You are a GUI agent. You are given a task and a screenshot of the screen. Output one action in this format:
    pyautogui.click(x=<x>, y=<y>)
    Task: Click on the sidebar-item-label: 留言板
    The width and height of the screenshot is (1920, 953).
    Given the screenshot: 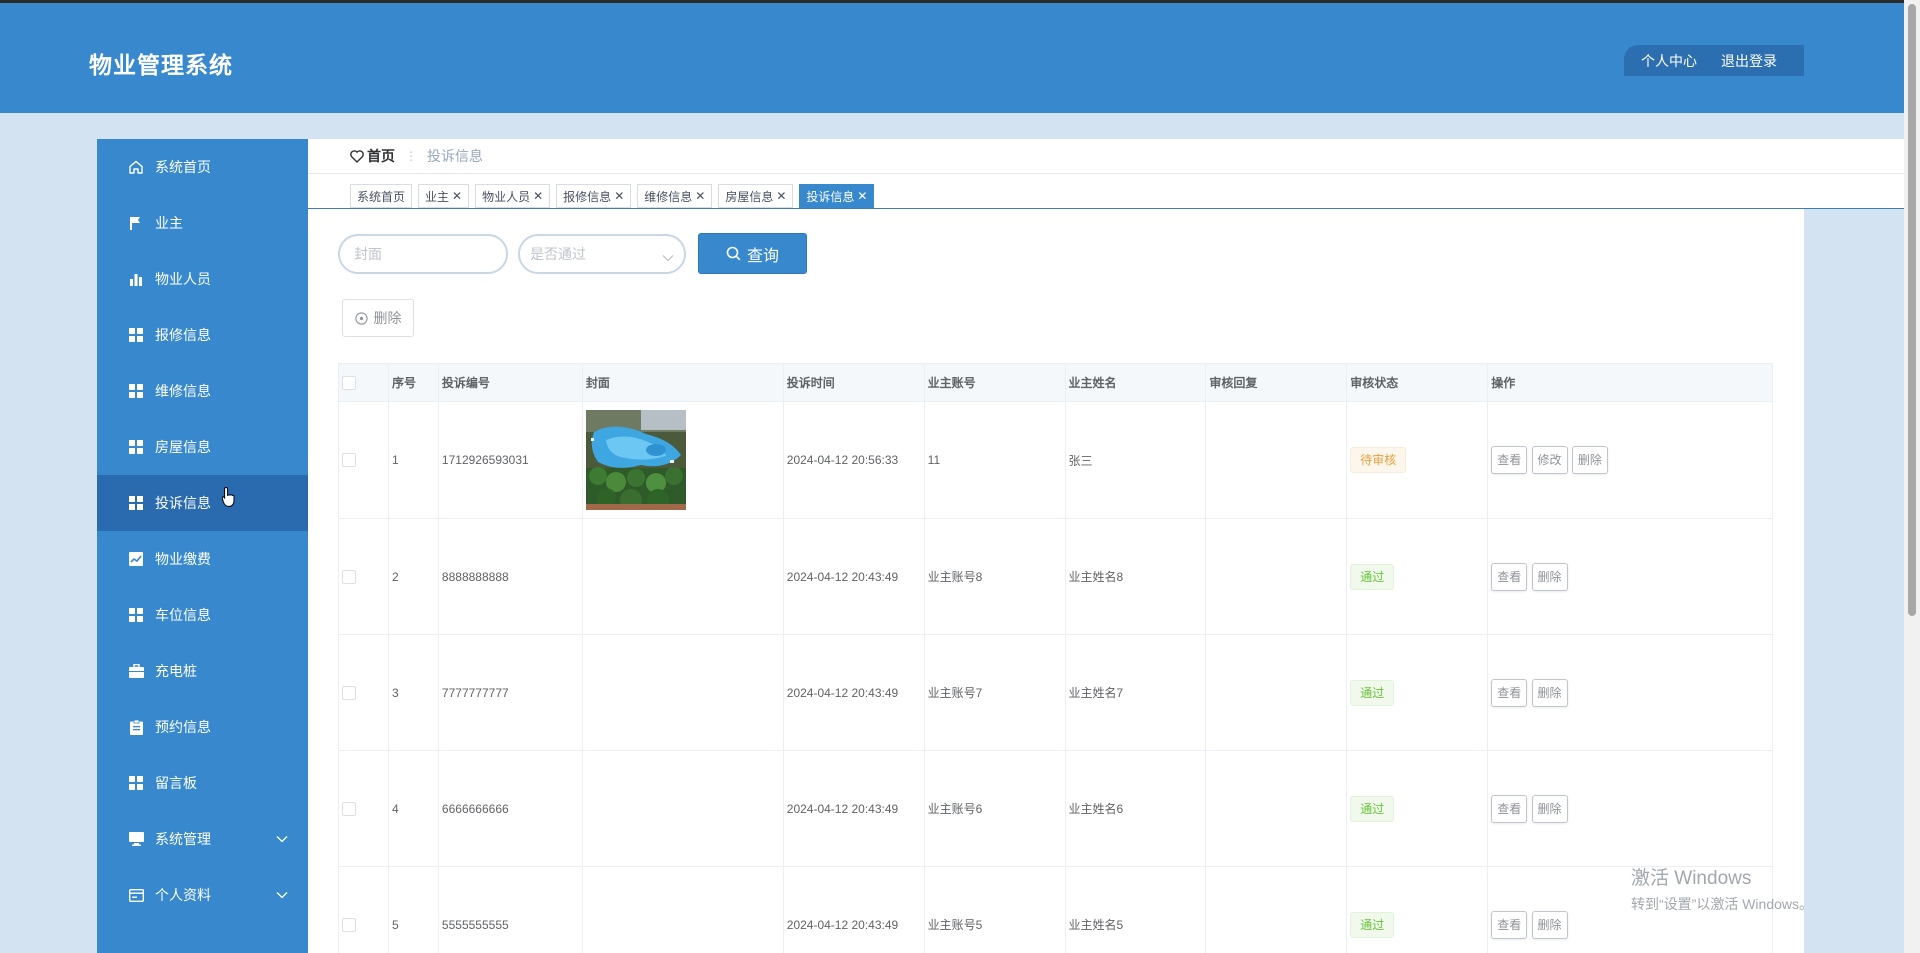 What is the action you would take?
    pyautogui.click(x=176, y=783)
    